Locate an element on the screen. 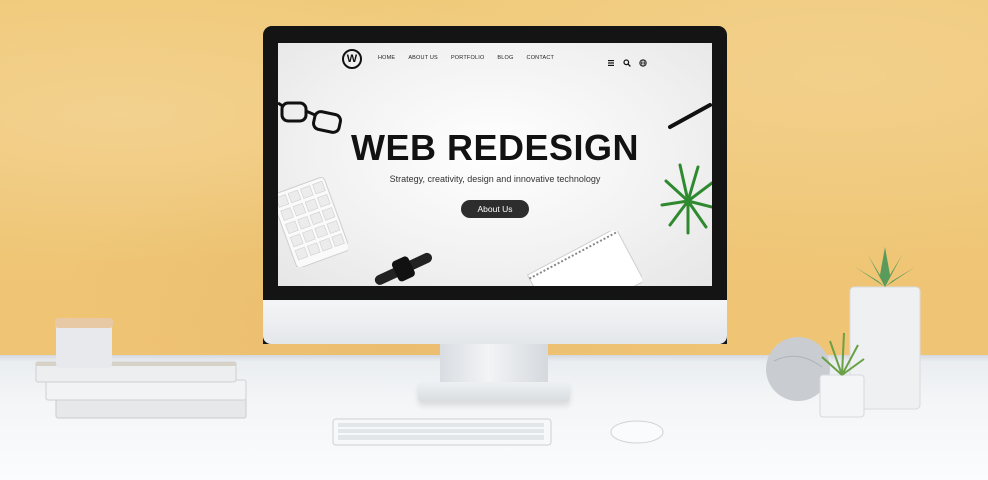 Image resolution: width=988 pixels, height=480 pixels. succulent is located at coordinates (885, 267).